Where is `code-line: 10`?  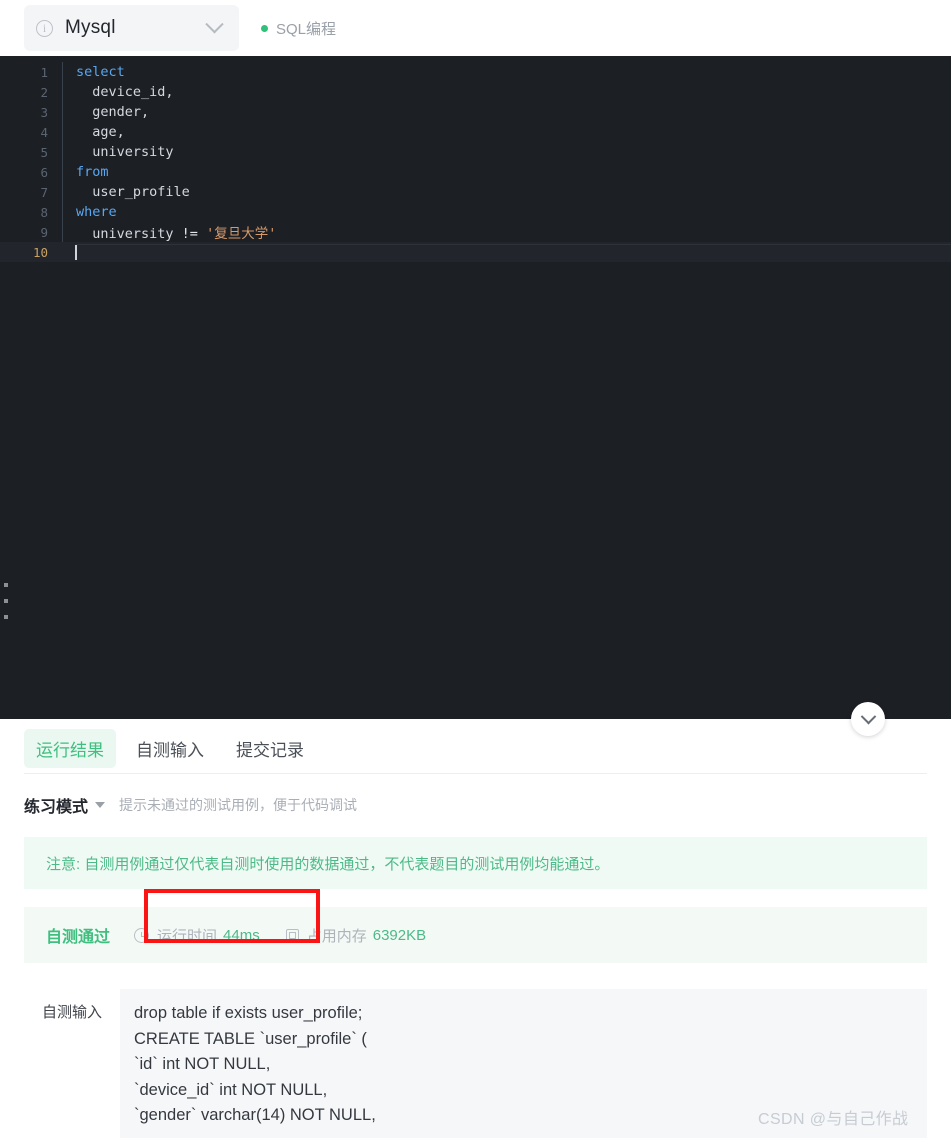
code-line: 10 is located at coordinates (475, 252).